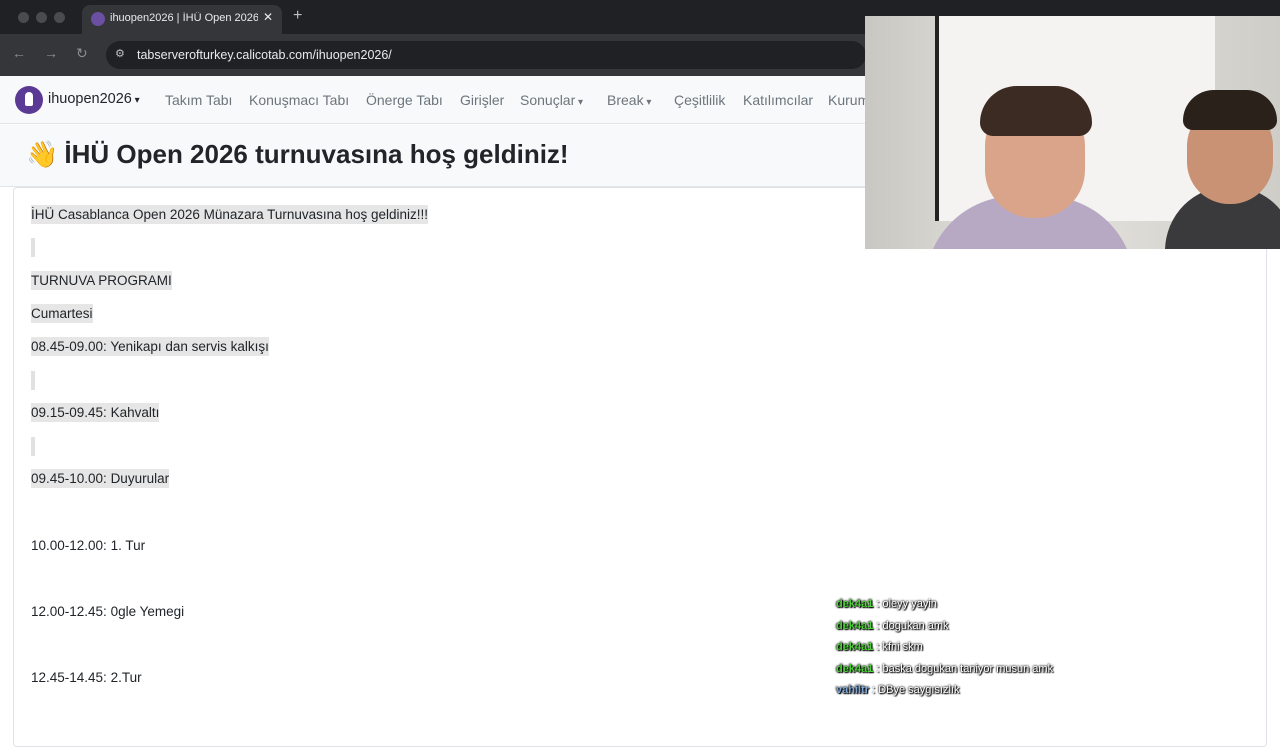 This screenshot has width=1280, height=747. I want to click on window-minimize-button, so click(41, 17).